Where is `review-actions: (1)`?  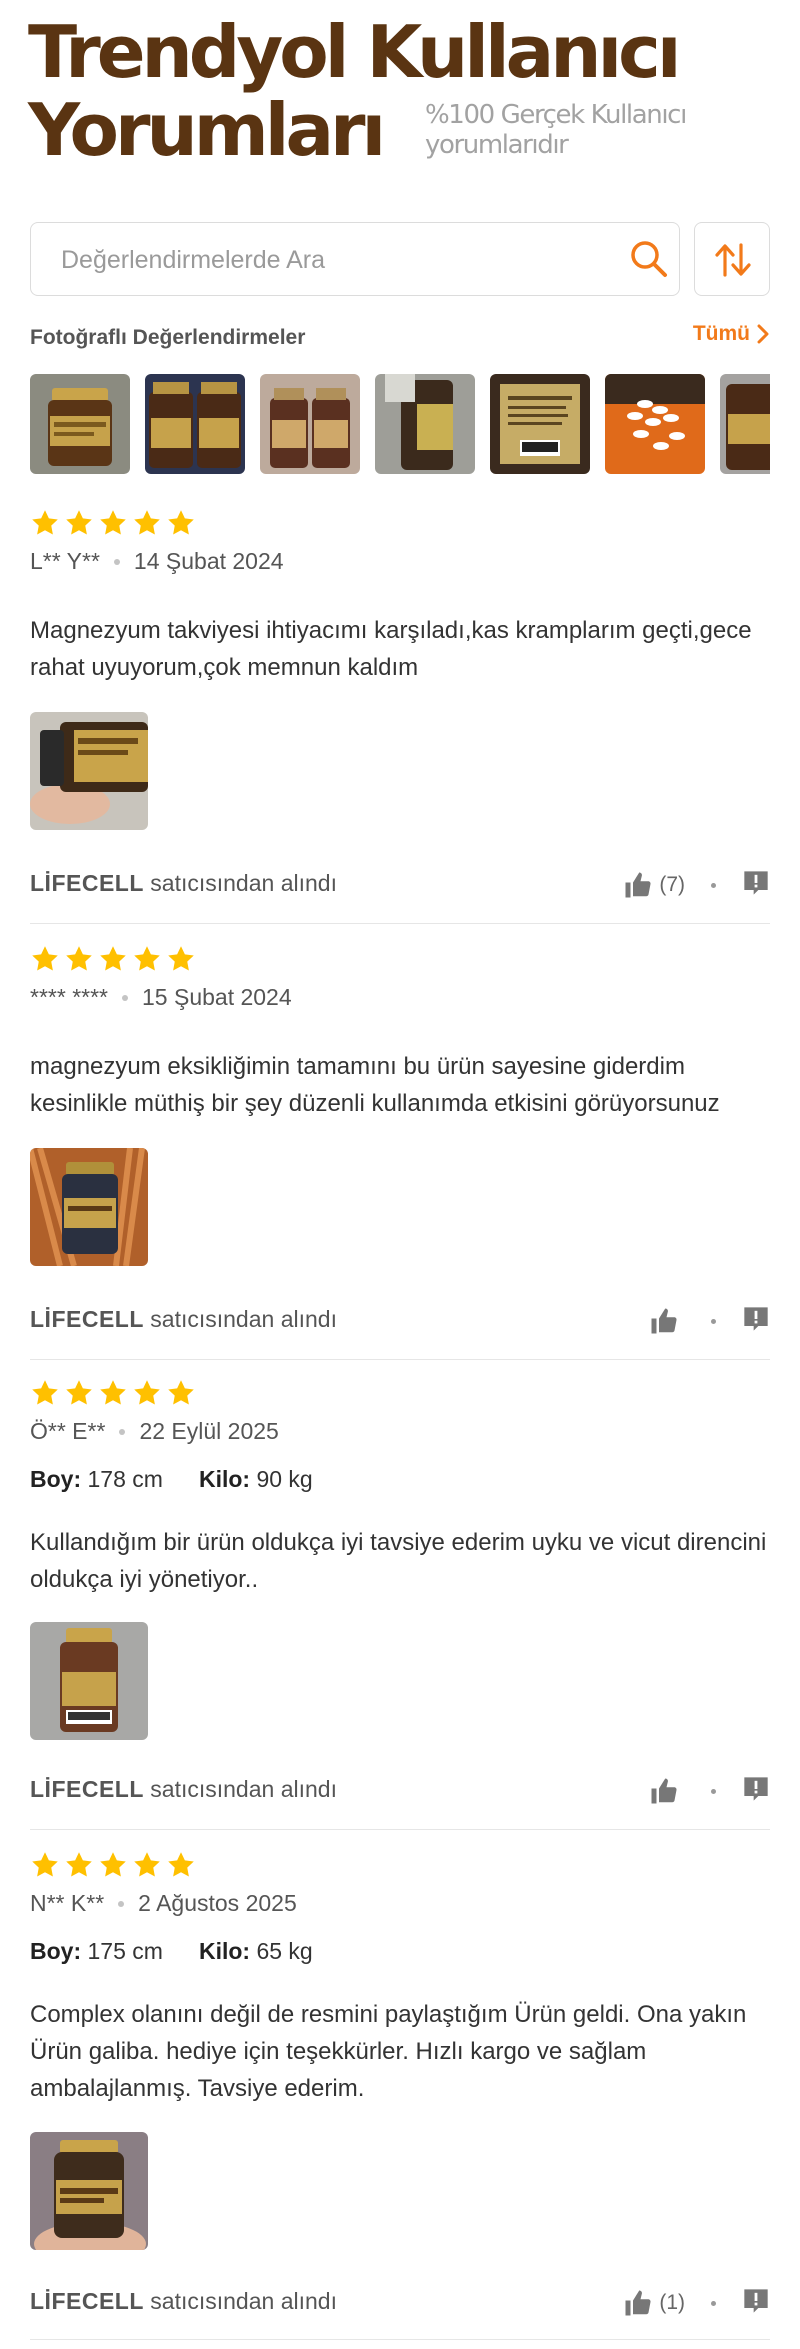
review-actions: (1) is located at coordinates (696, 2303).